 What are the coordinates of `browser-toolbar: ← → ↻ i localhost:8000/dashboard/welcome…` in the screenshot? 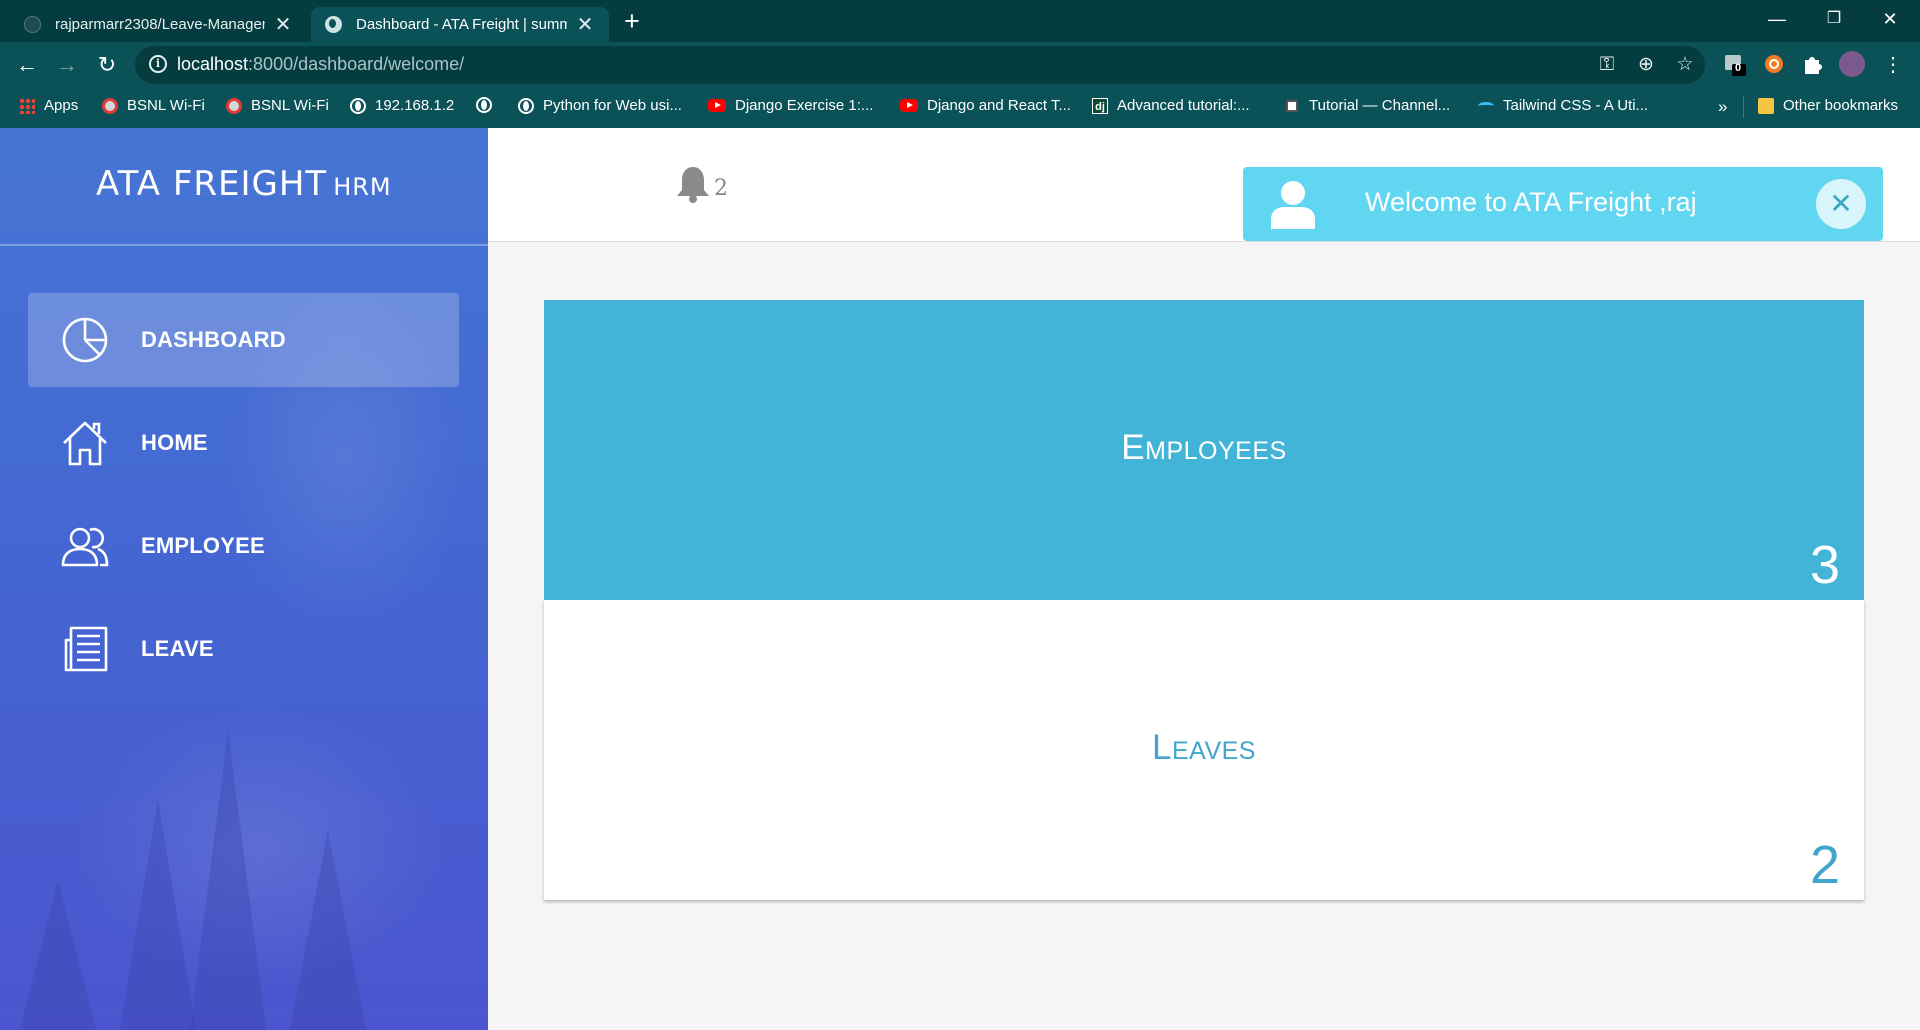 It's located at (960, 64).